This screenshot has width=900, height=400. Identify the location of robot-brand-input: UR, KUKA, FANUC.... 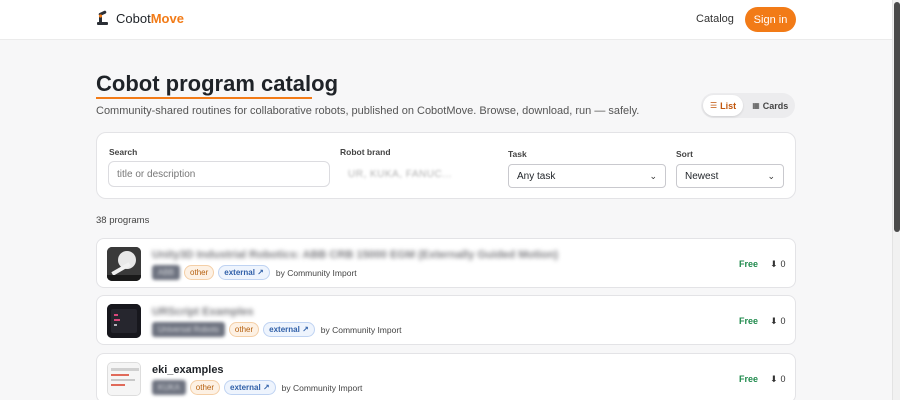
(420, 174).